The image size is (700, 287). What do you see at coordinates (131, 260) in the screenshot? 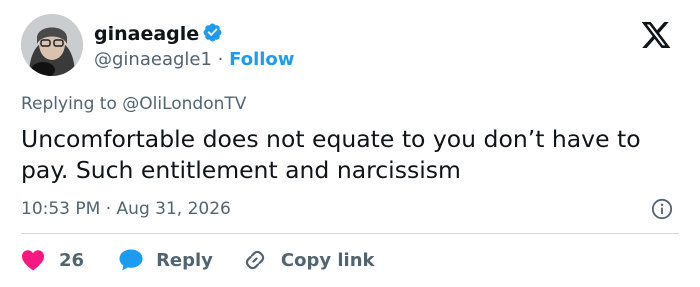
I see `reply-bubble-icon` at bounding box center [131, 260].